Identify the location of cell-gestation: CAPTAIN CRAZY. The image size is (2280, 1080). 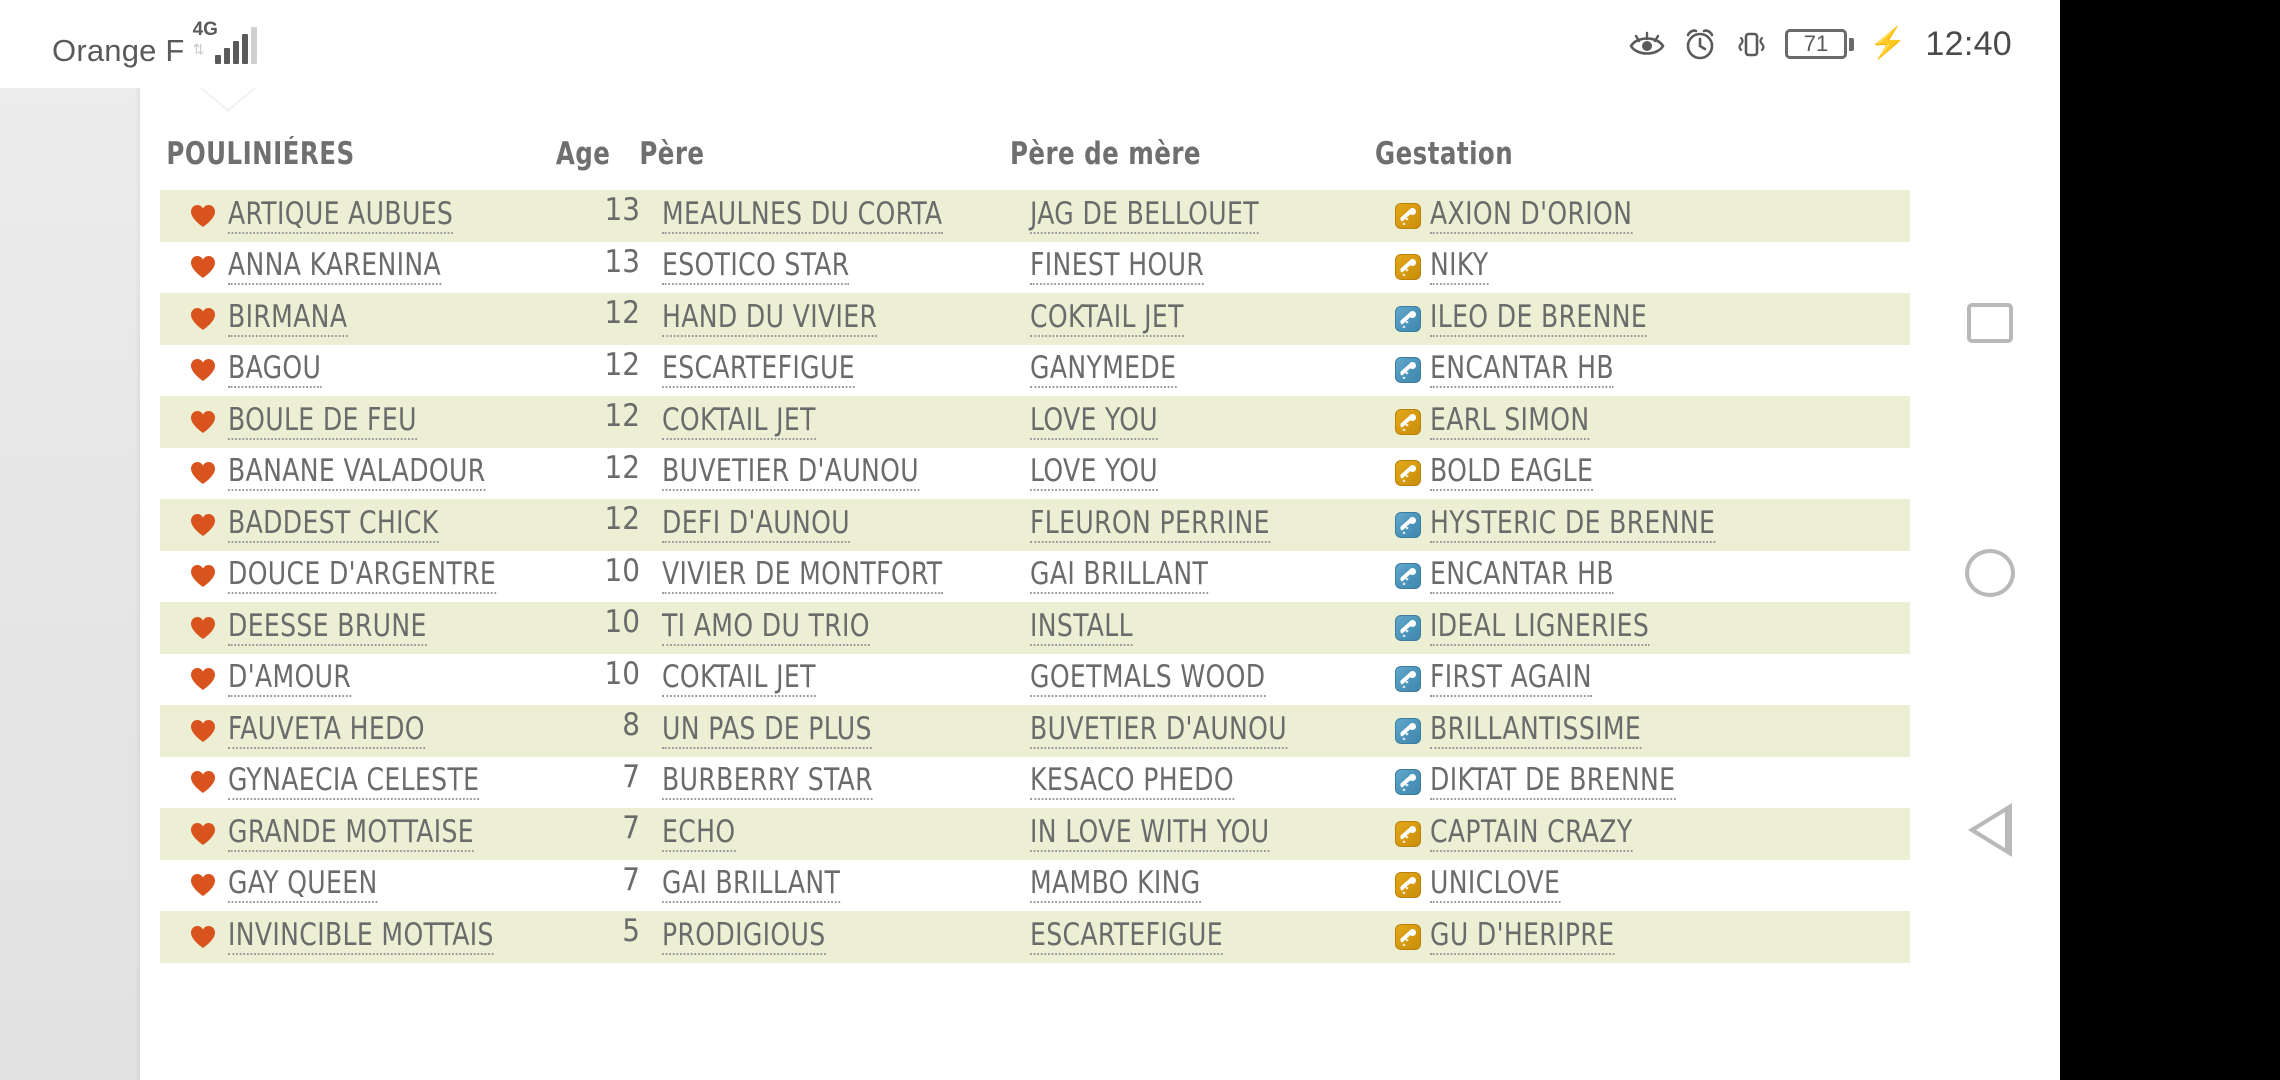
(1652, 834).